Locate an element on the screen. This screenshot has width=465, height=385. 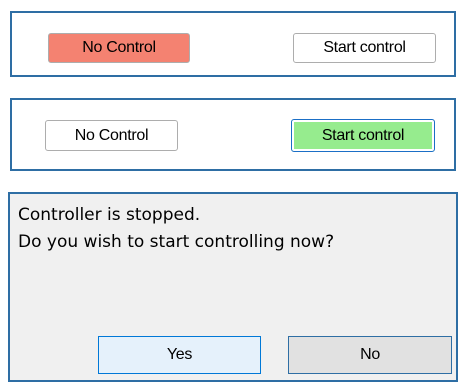
dialog-message-line: Controller is stopped. is located at coordinates (109, 215).